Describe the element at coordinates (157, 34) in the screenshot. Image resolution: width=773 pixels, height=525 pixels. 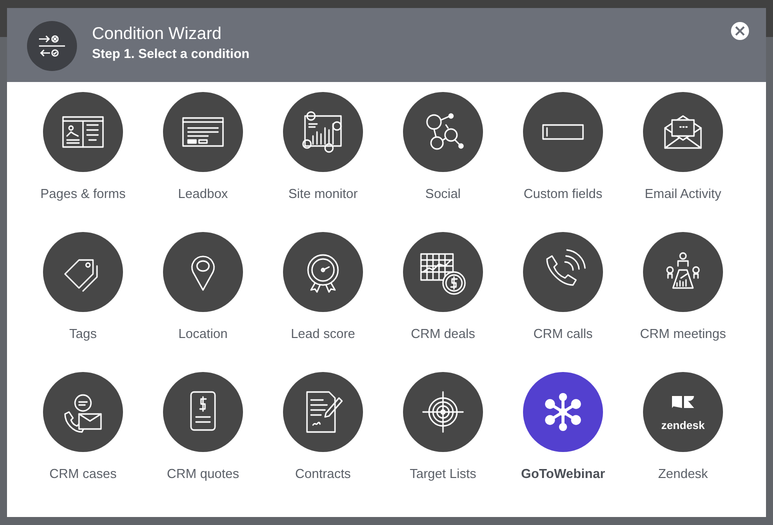
I see `window-title: Condition Wizard` at that location.